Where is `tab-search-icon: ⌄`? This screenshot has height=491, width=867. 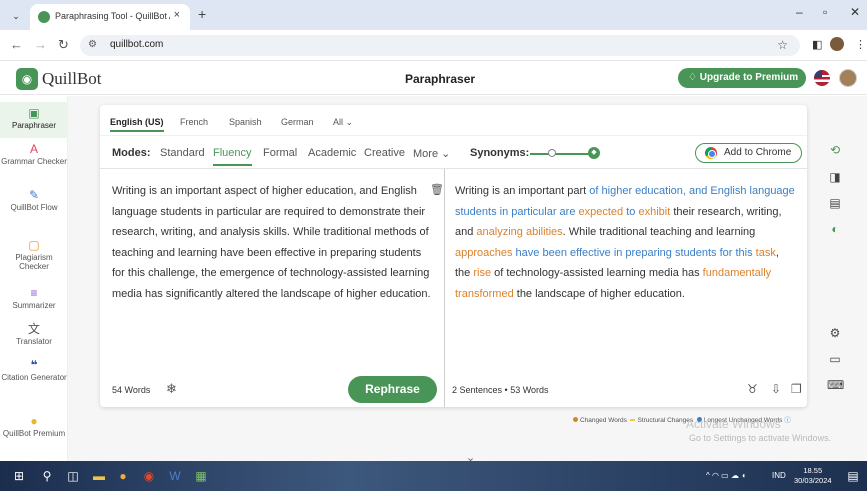 tab-search-icon: ⌄ is located at coordinates (16, 16).